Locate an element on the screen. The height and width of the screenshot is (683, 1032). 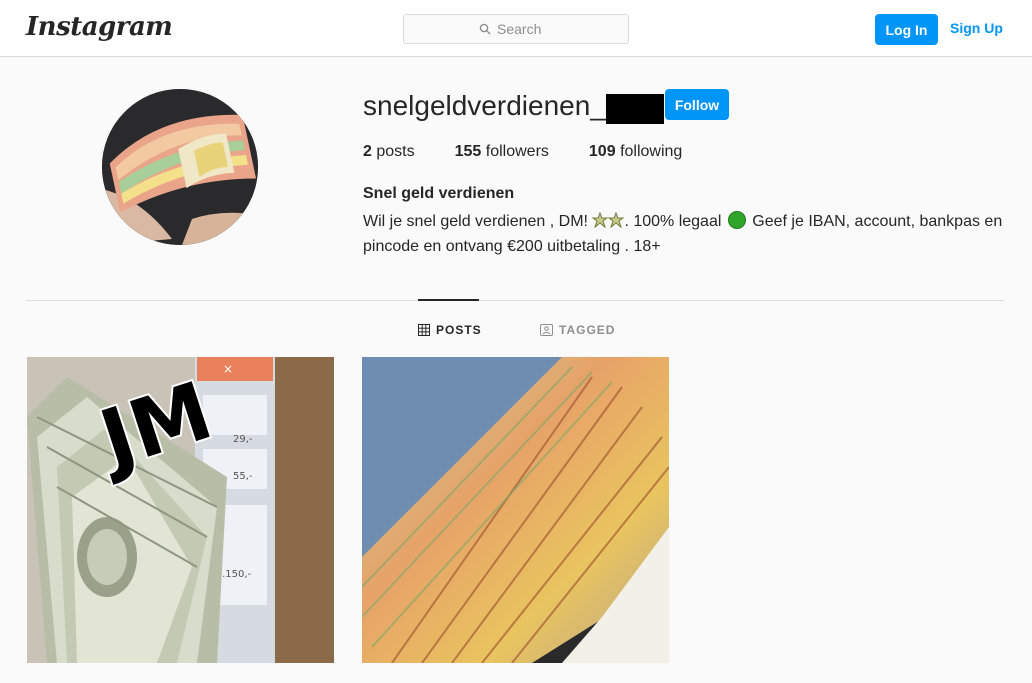
avatar-money-image is located at coordinates (180, 167).